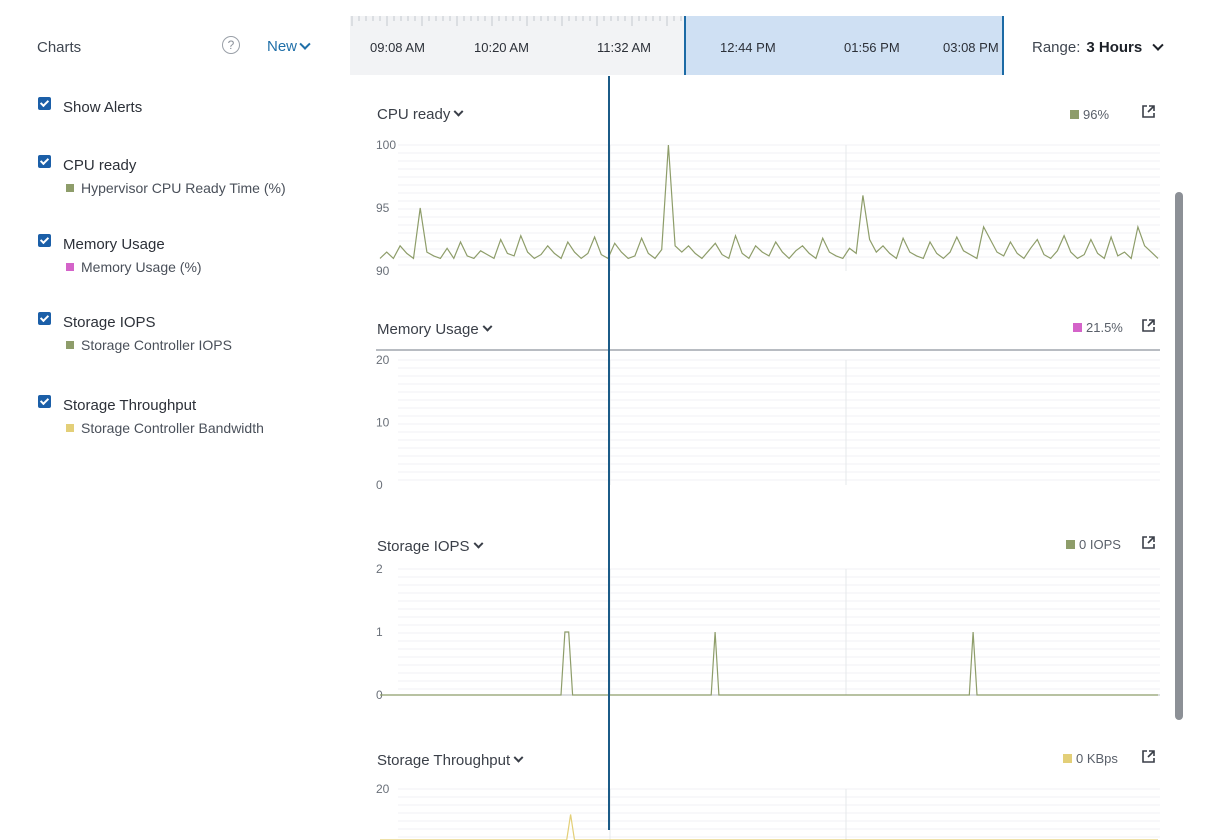 This screenshot has height=840, width=1210. Describe the element at coordinates (156, 345) in the screenshot. I see `legend-metric-label: Storage Controller IOPS` at that location.